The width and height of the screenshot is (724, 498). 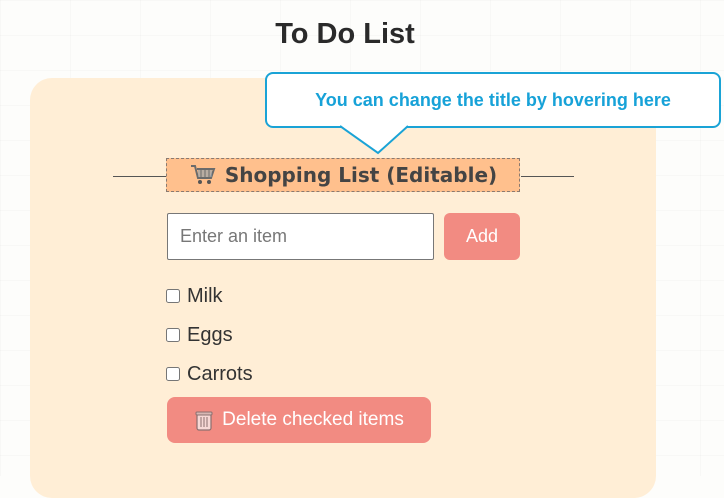 I want to click on trash-icon, so click(x=204, y=420).